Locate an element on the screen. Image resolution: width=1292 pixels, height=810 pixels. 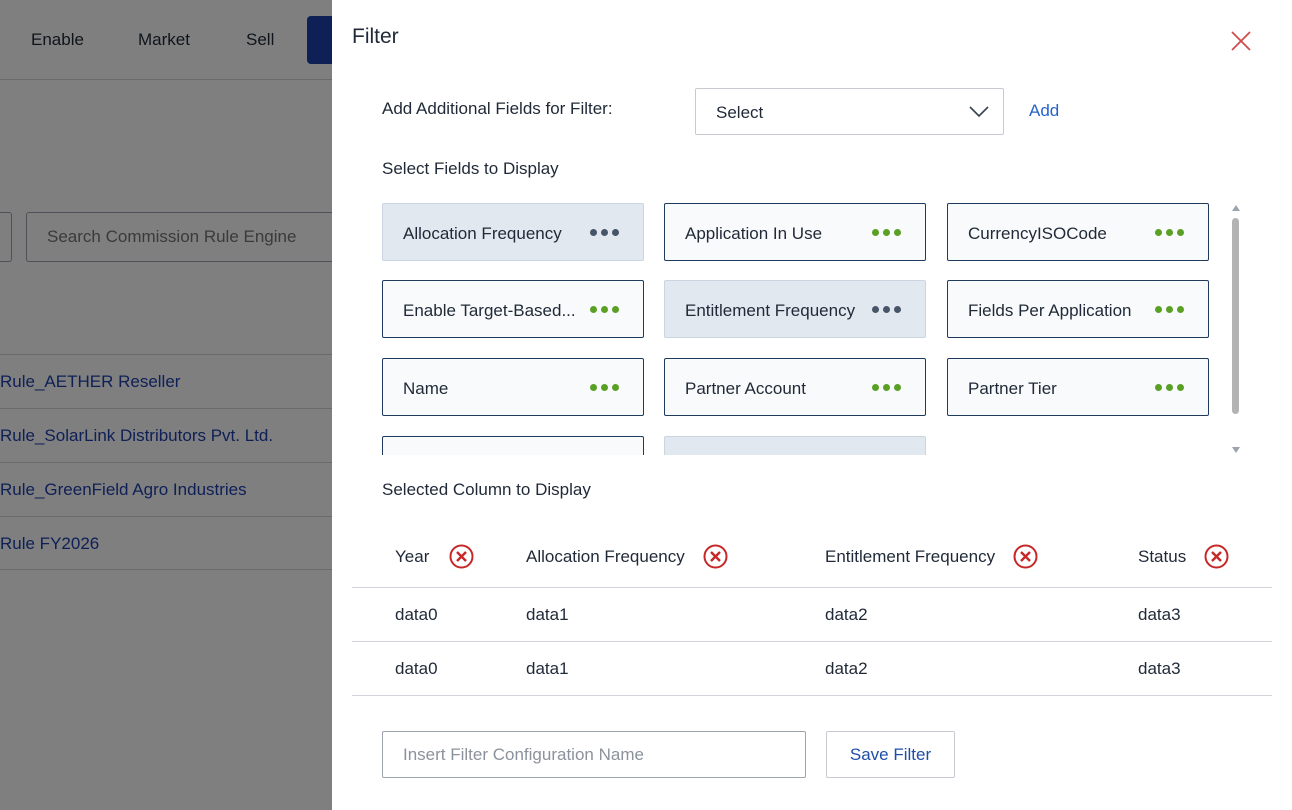
field-chip-label: Allocation Frequency is located at coordinates (482, 233).